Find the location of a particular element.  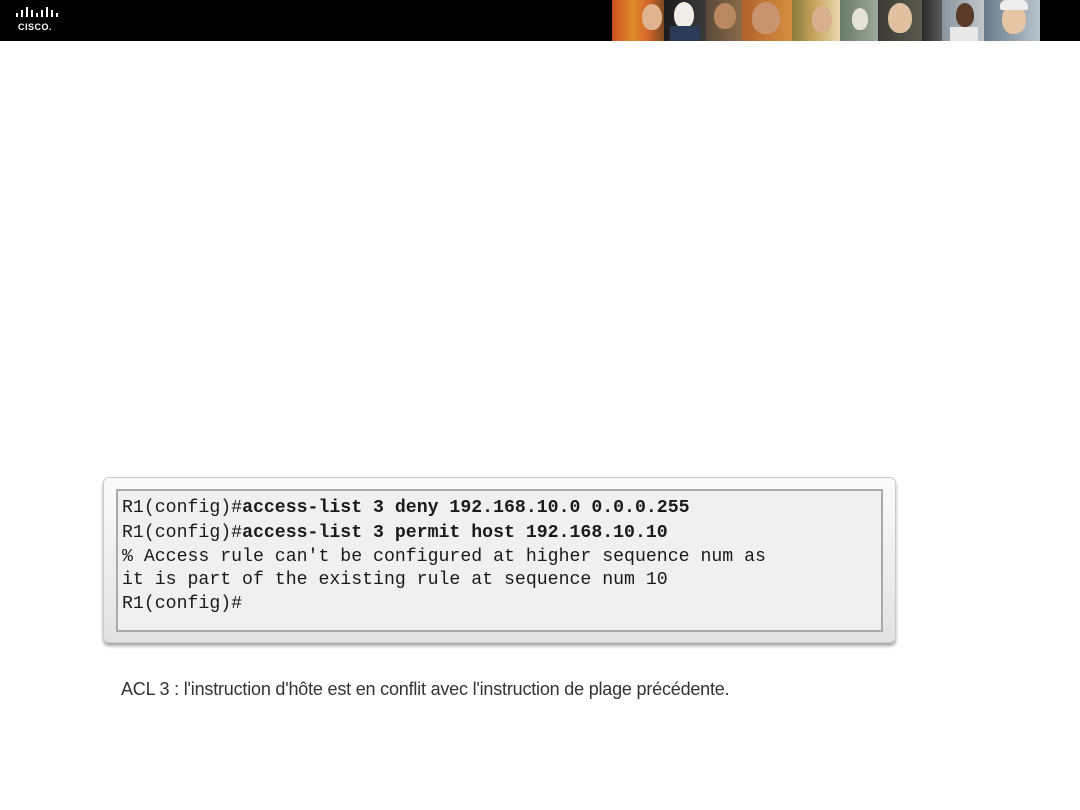

cli-line-5: R1(config)# is located at coordinates (501, 604).